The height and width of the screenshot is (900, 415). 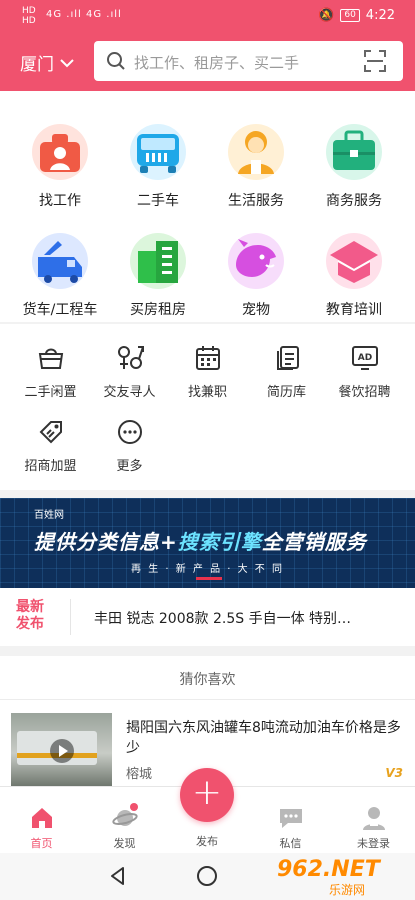 I want to click on tab-label: 发现, so click(x=124, y=843).